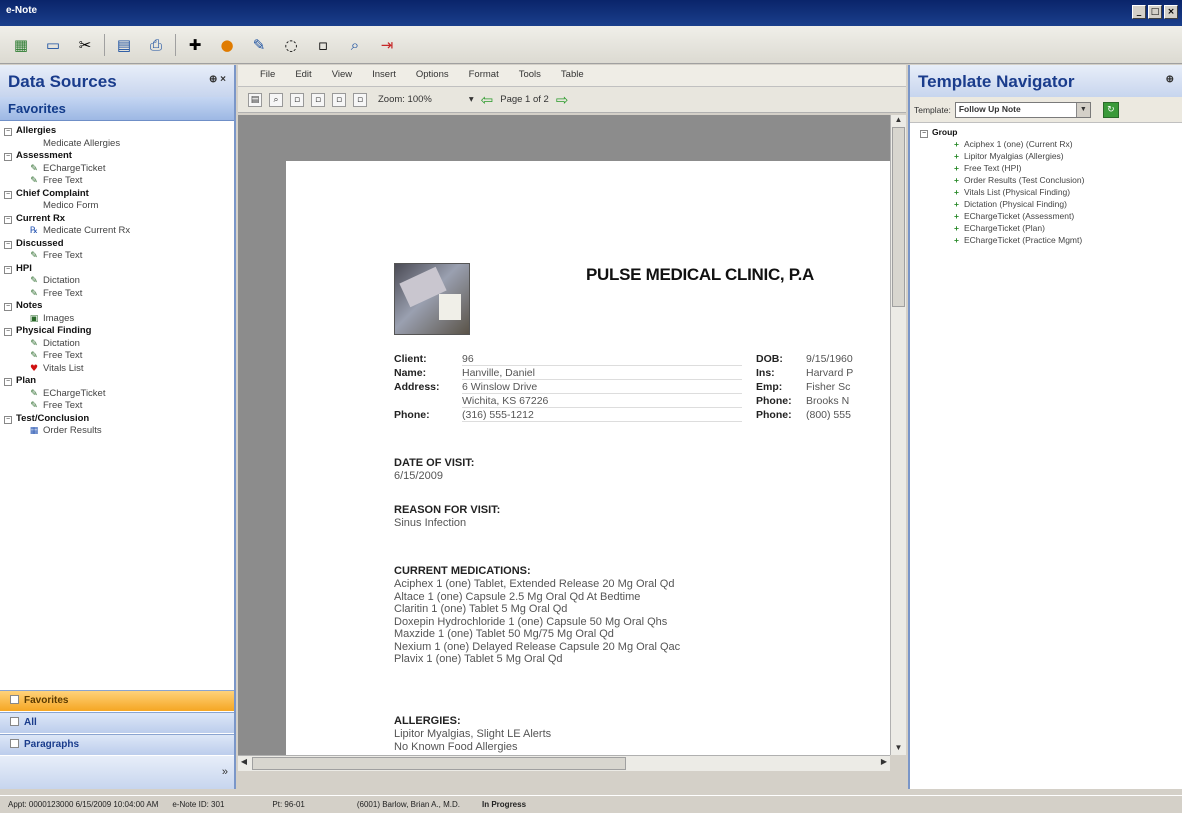 This screenshot has width=1182, height=813. I want to click on template-nav-label: EChargeTicket (Plan), so click(1004, 228).